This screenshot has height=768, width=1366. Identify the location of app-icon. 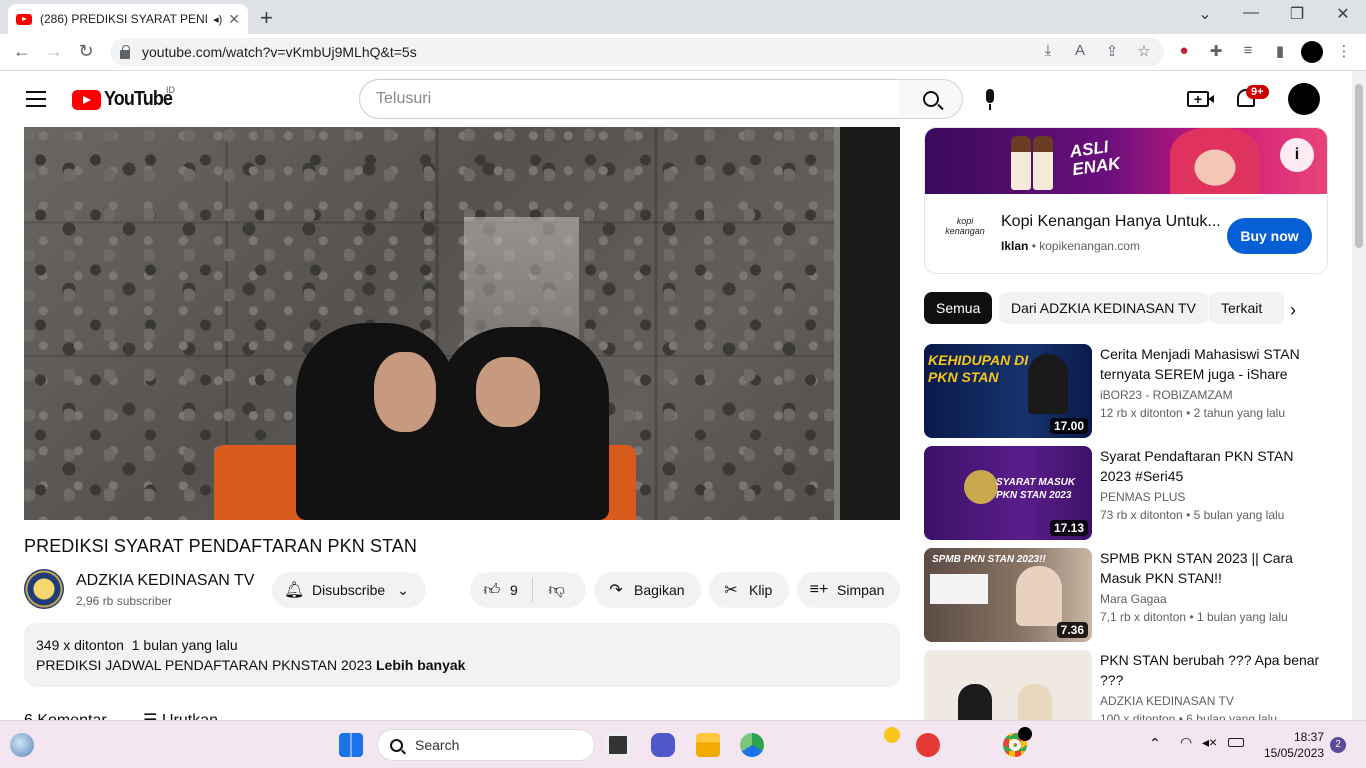
(928, 745).